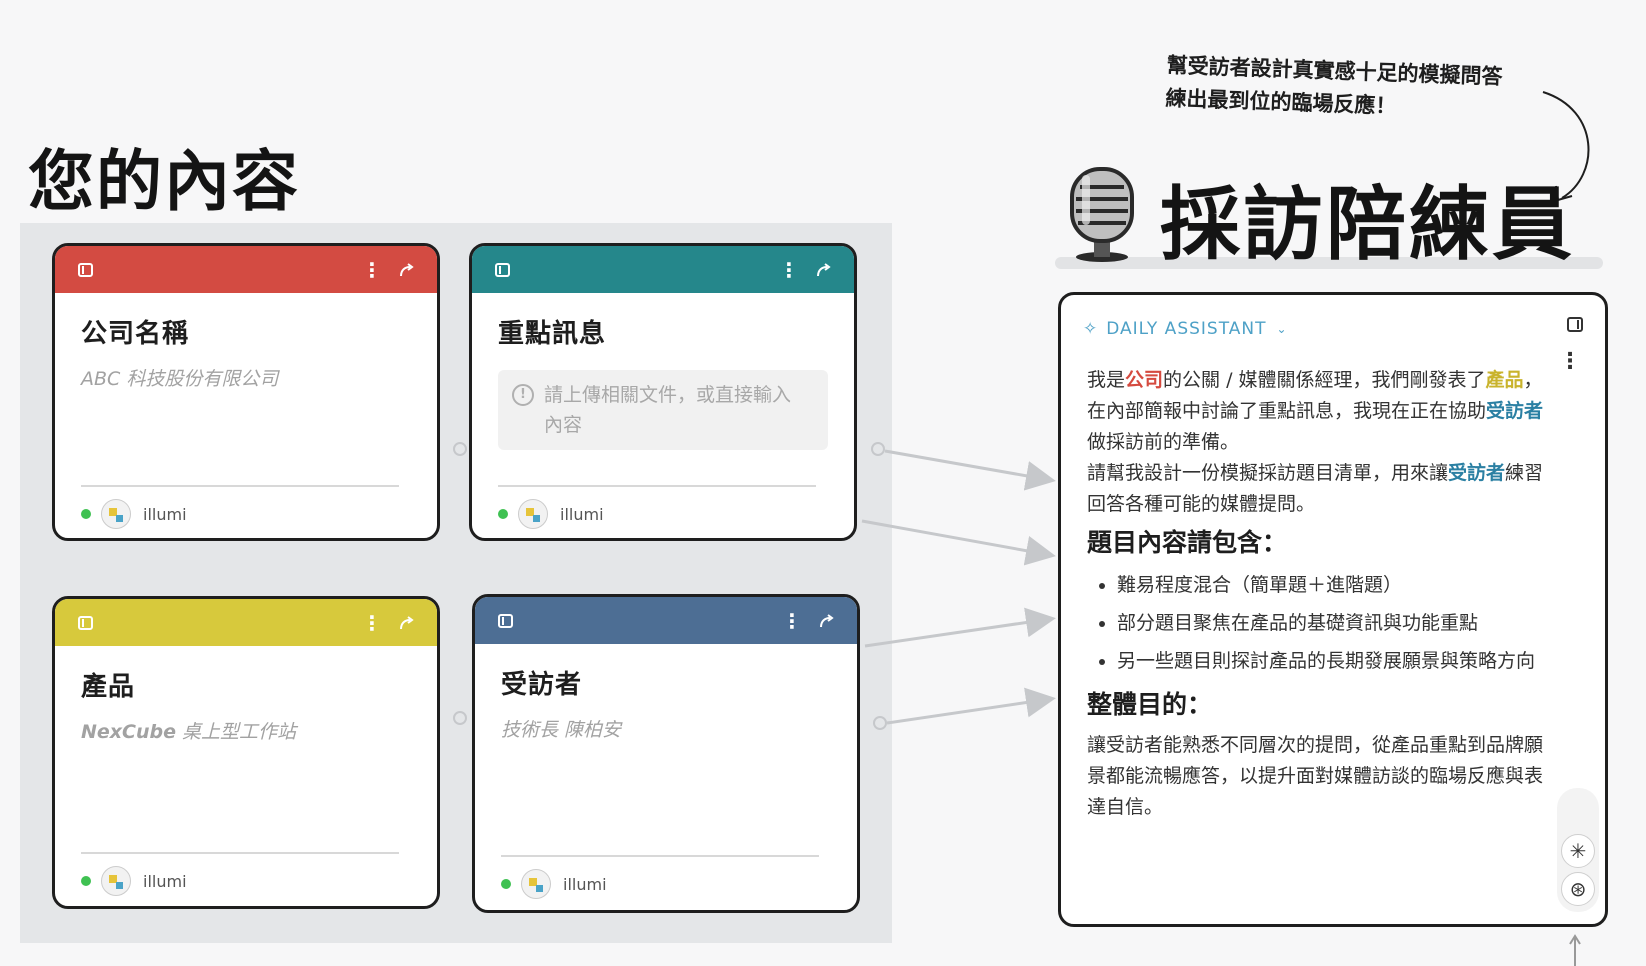 Image resolution: width=1646 pixels, height=966 pixels. Describe the element at coordinates (1091, 329) in the screenshot. I see `sparkle-icon: ✧` at that location.